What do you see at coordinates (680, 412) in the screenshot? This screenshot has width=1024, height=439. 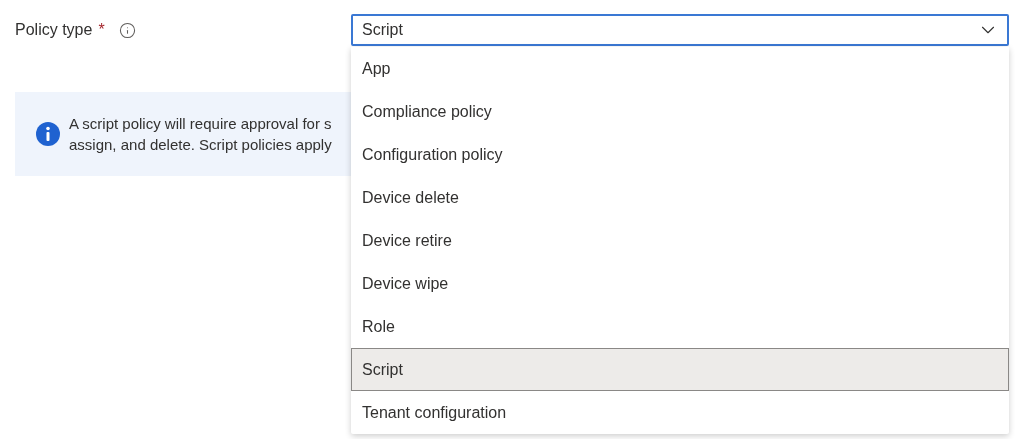 I see `dropdown-option: Tenant configuration` at bounding box center [680, 412].